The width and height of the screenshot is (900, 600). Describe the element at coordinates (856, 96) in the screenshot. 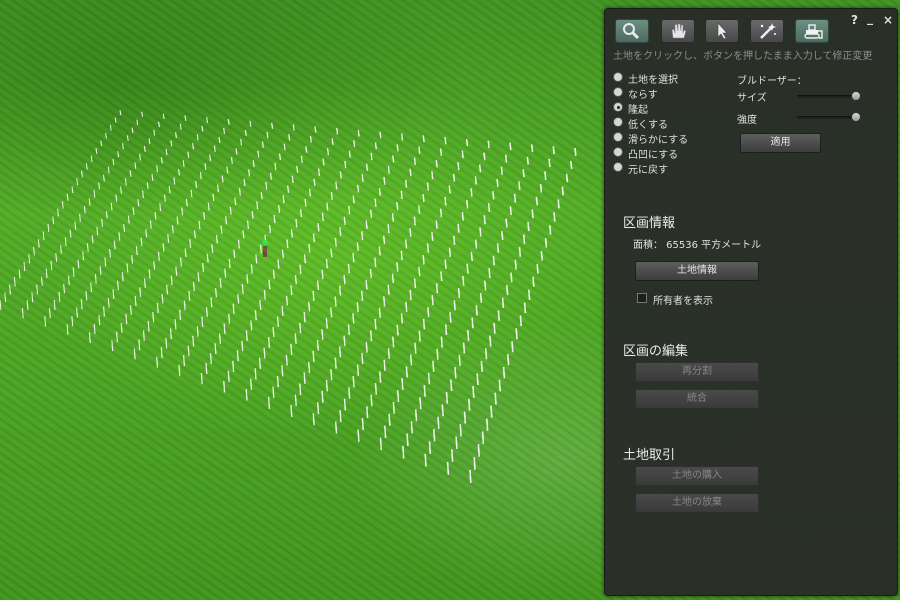

I see `size-slider-knob` at that location.